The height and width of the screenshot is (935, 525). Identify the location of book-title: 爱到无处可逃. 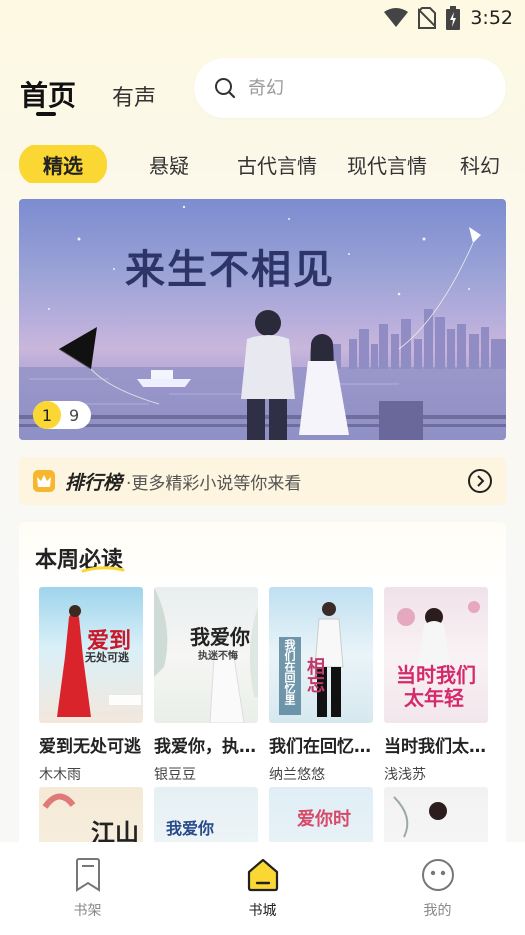
(90, 747).